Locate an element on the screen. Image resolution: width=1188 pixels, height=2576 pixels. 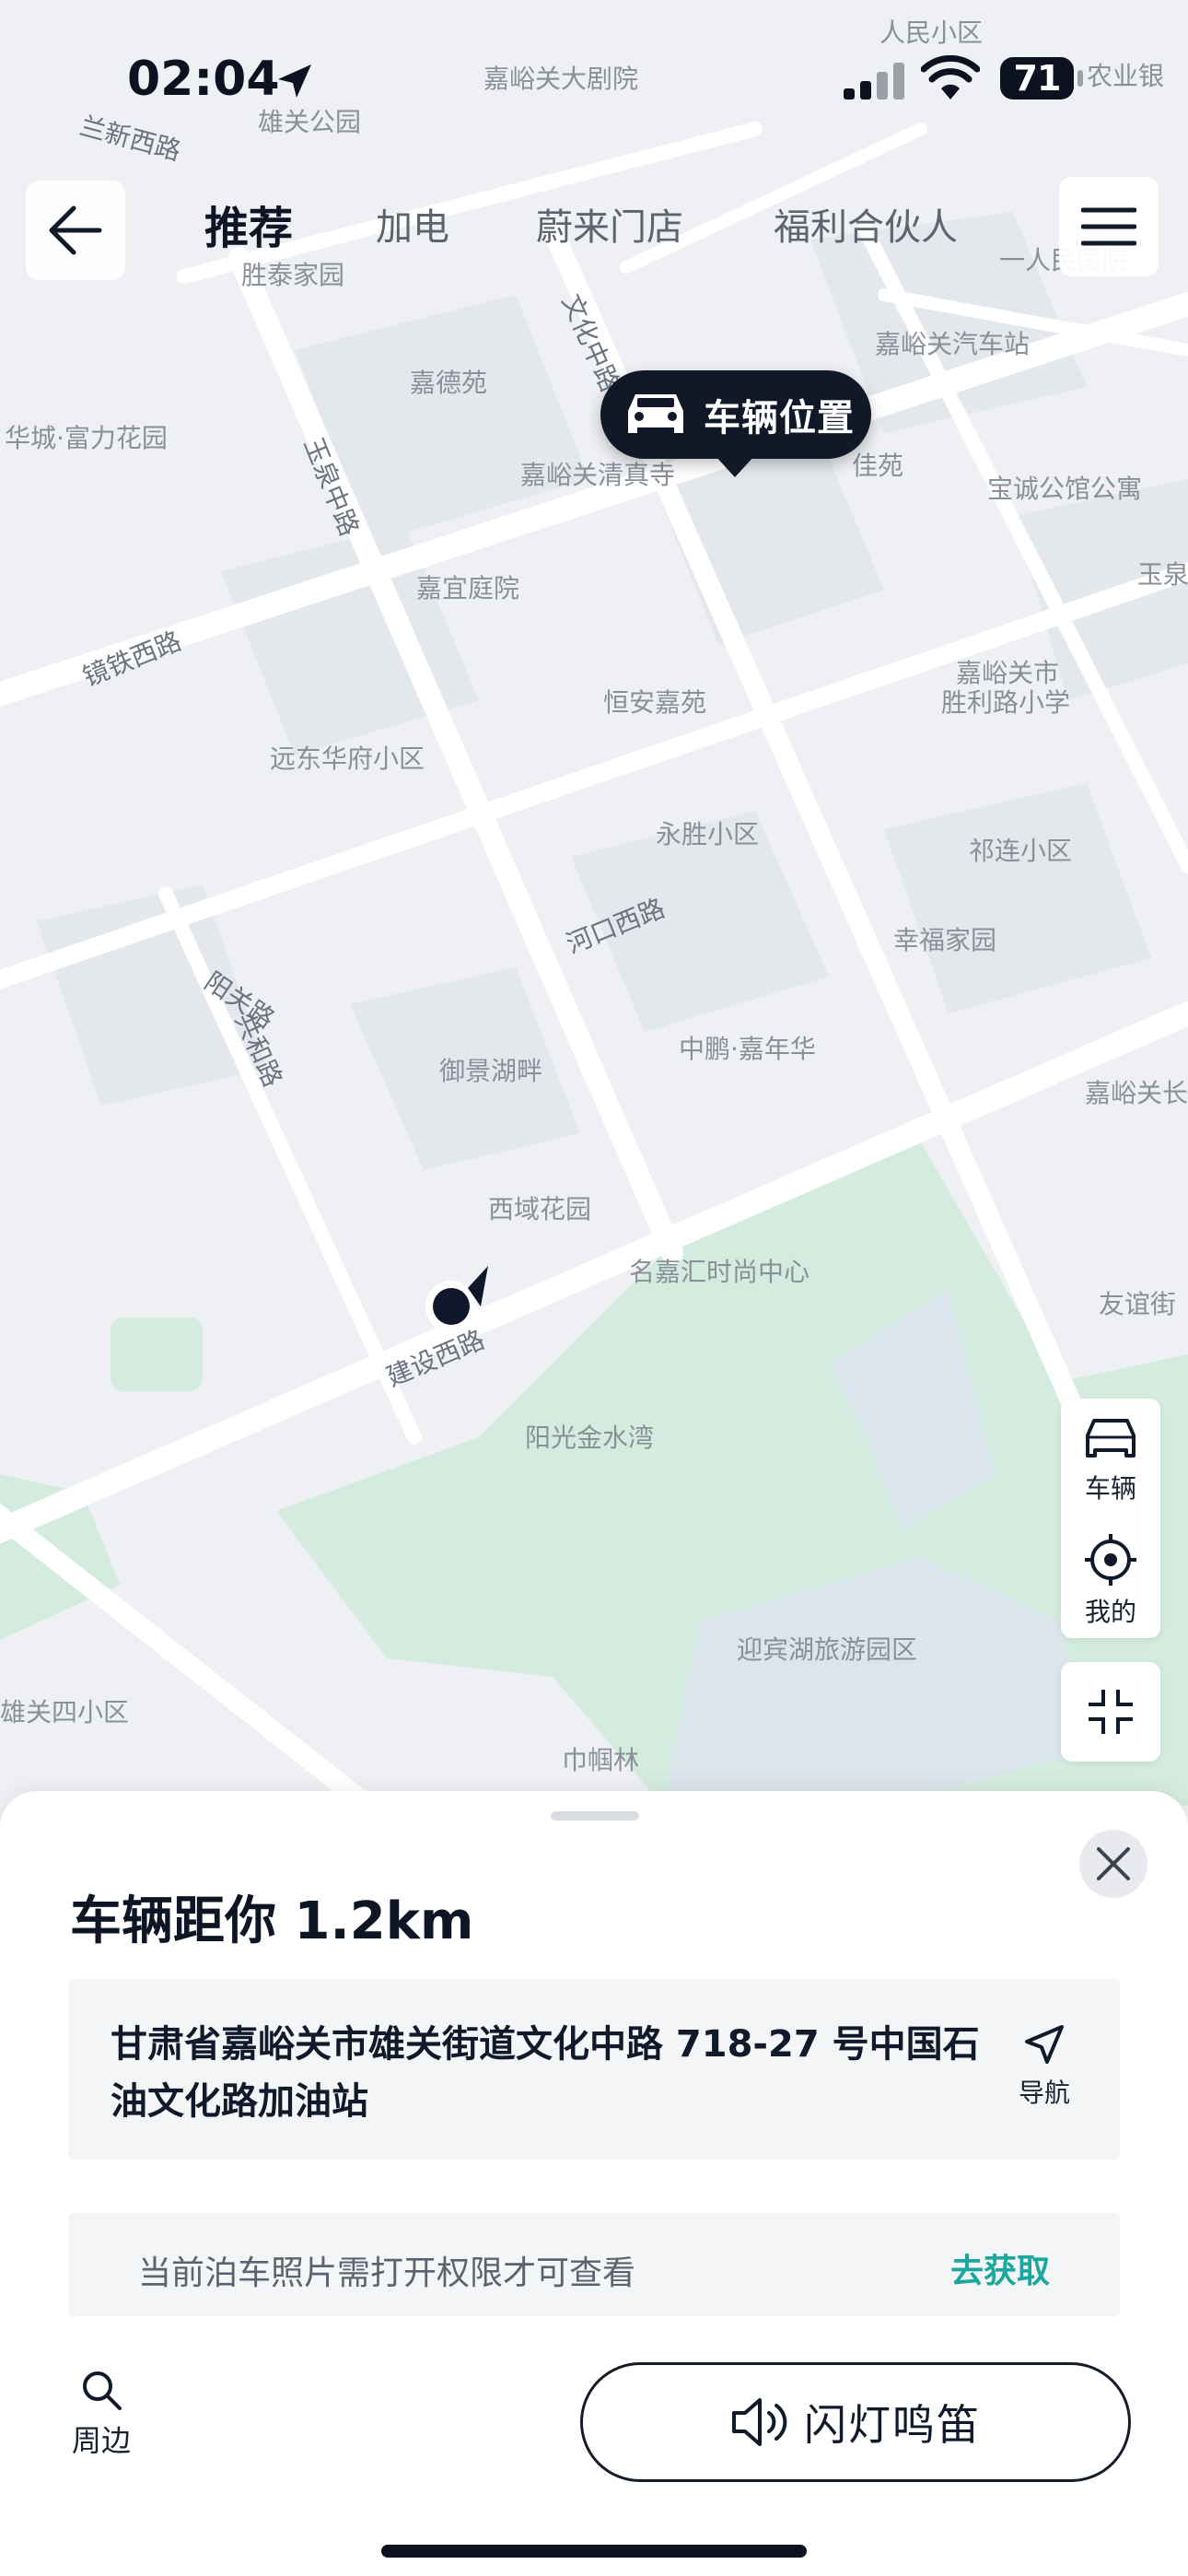
flash-and-honk-button: 闪灯鸣笛 is located at coordinates (855, 2422).